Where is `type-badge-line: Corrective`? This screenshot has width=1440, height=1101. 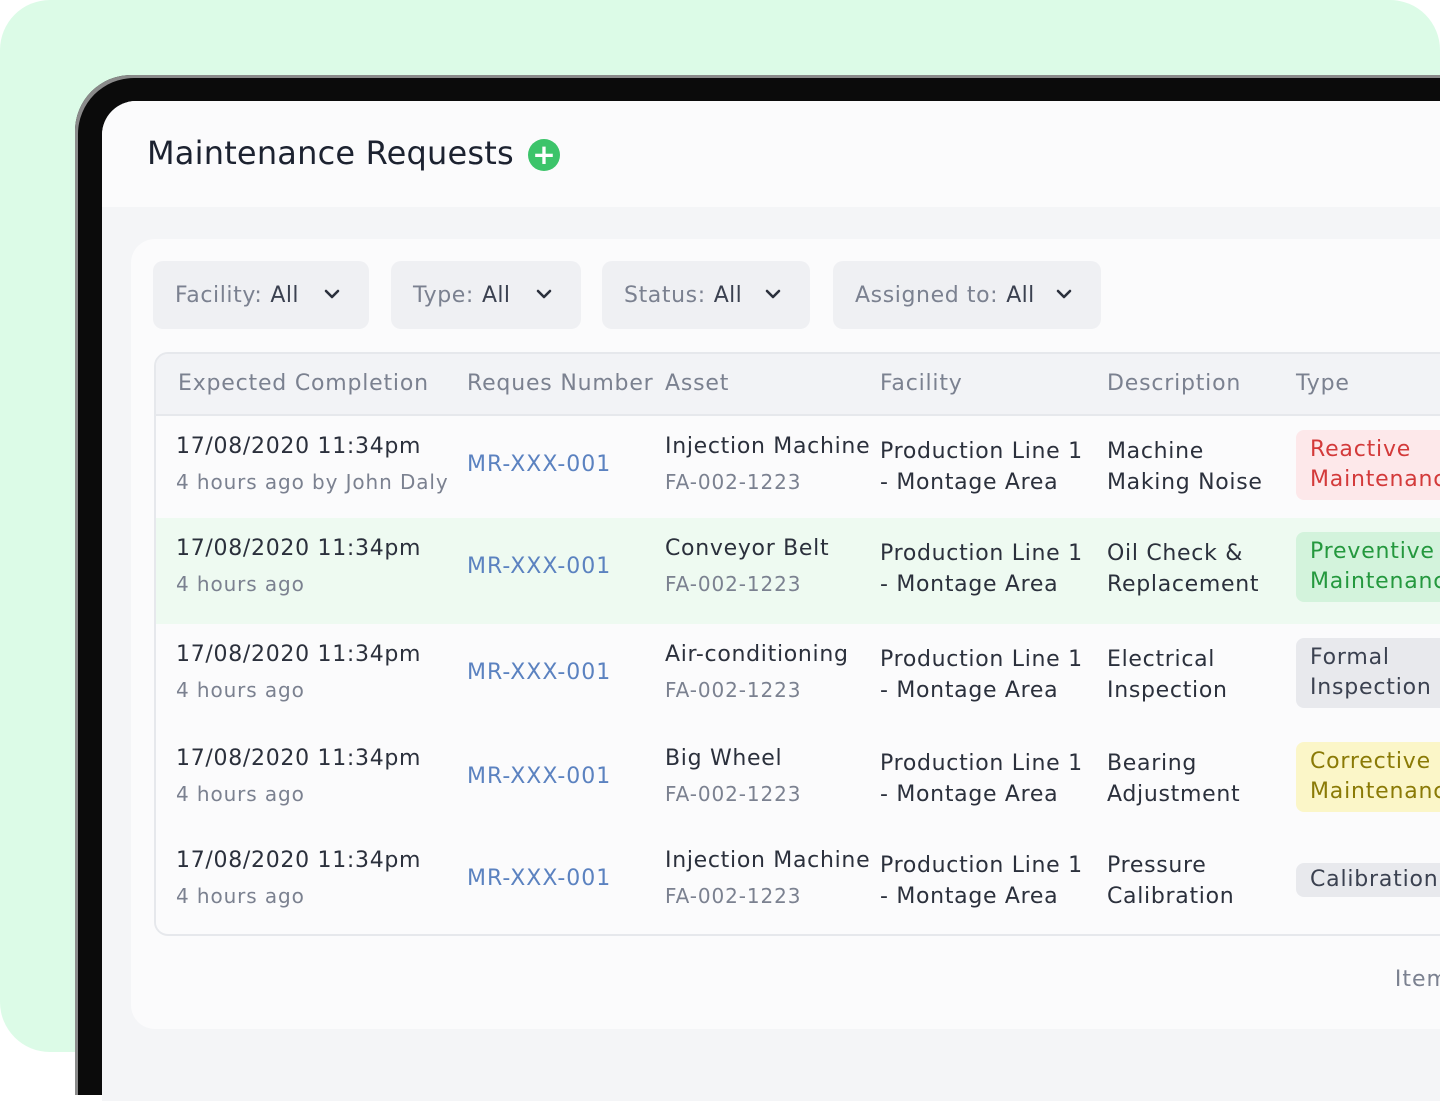 type-badge-line: Corrective is located at coordinates (1370, 761).